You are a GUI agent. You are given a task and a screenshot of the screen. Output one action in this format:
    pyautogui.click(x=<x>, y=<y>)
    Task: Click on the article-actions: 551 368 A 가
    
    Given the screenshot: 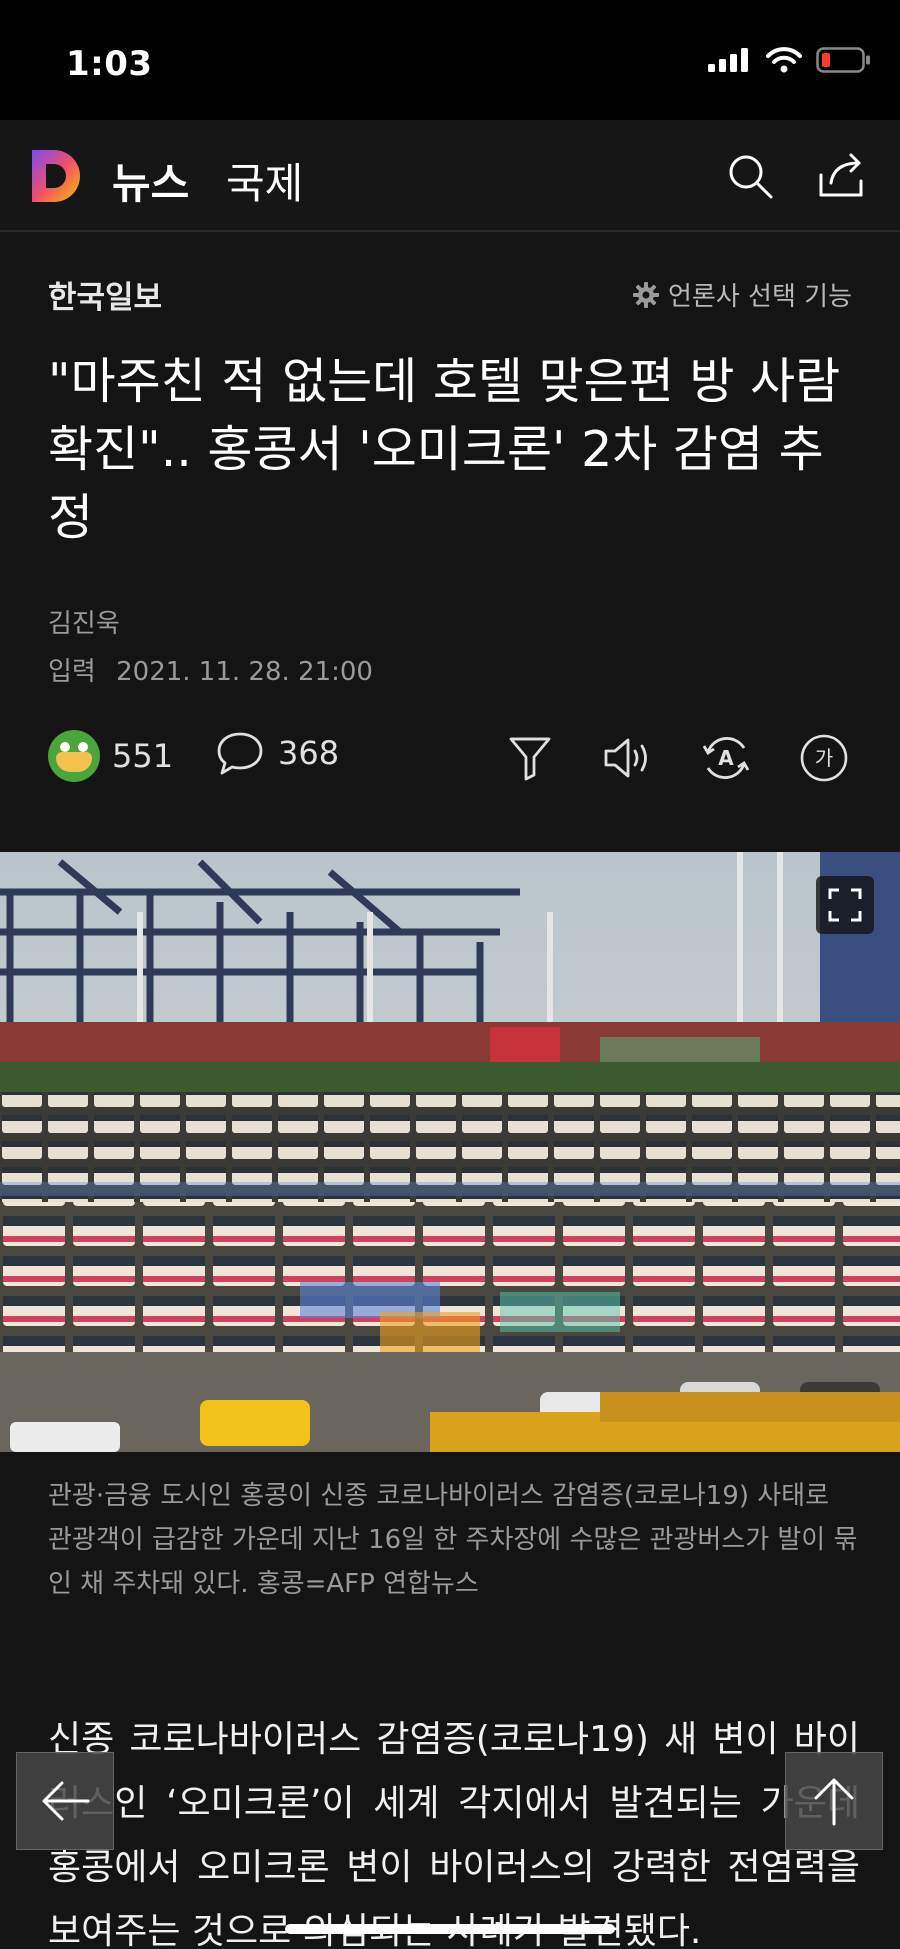 What is the action you would take?
    pyautogui.click(x=453, y=758)
    